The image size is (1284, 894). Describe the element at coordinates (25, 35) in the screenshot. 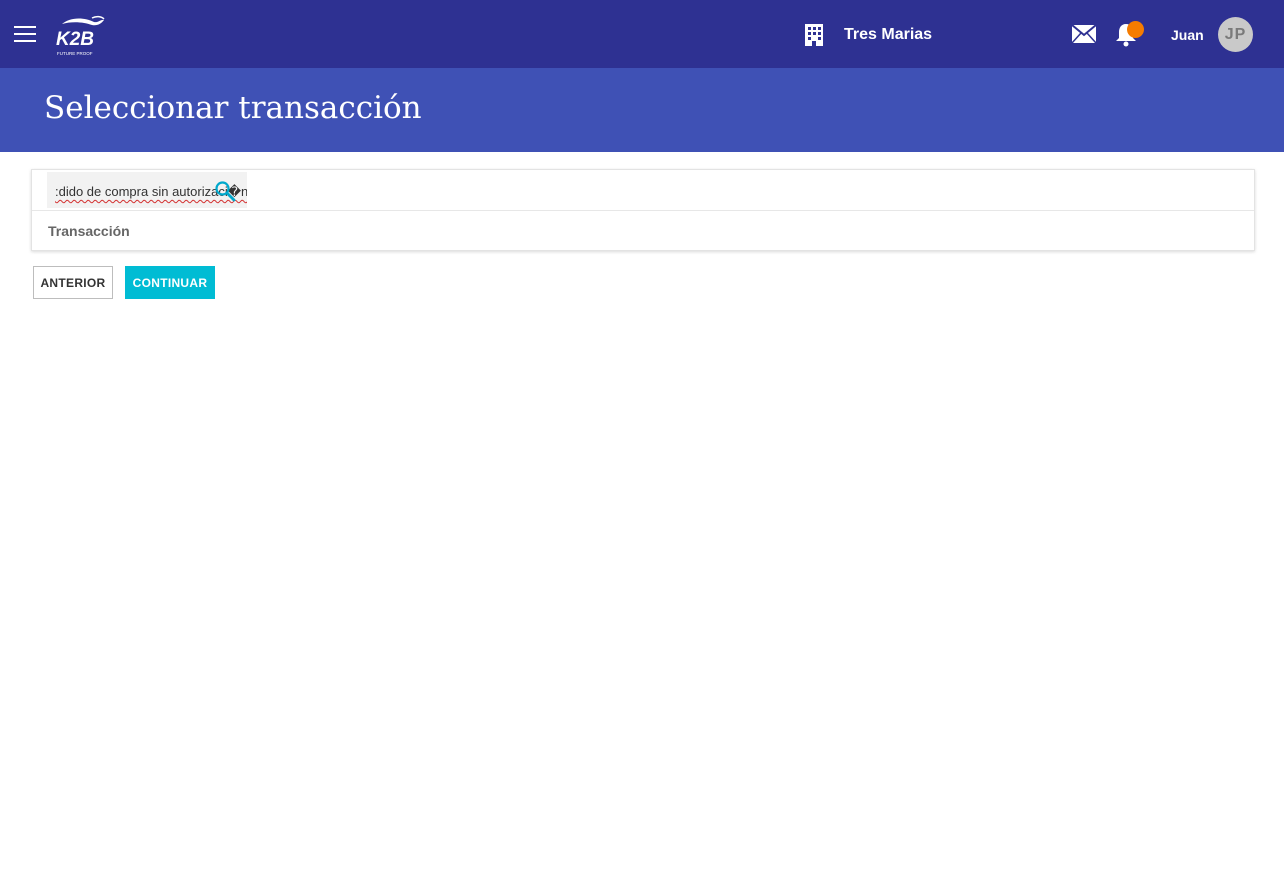

I see `menu-icon` at that location.